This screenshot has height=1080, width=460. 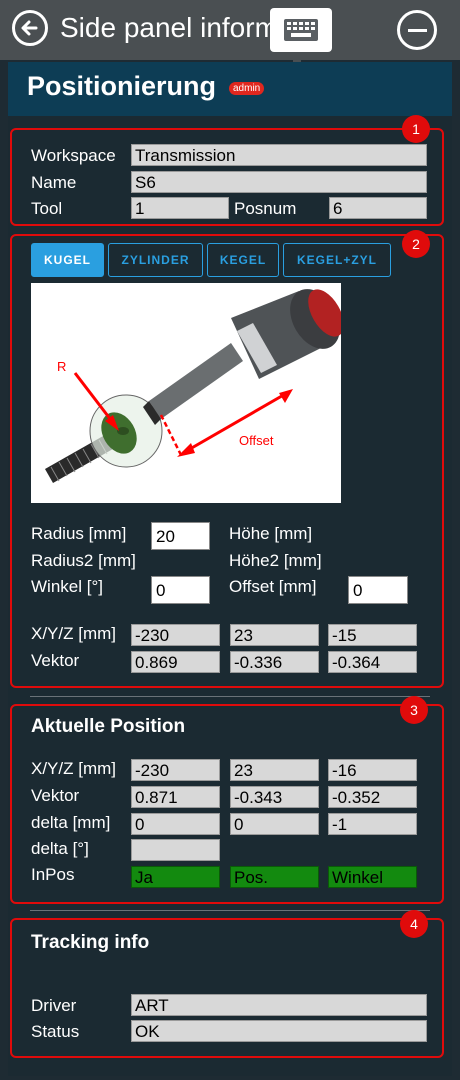 I want to click on inpos-ja-indicator: Ja, so click(x=175, y=877).